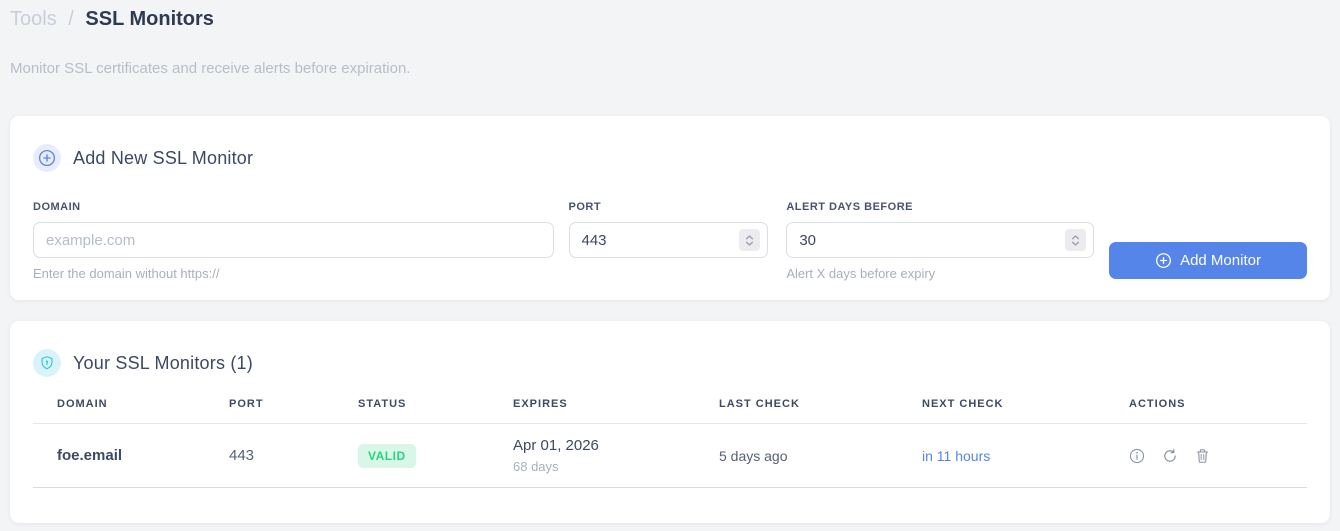 The height and width of the screenshot is (531, 1340). What do you see at coordinates (269, 411) in the screenshot?
I see `column-header-port: PORT` at bounding box center [269, 411].